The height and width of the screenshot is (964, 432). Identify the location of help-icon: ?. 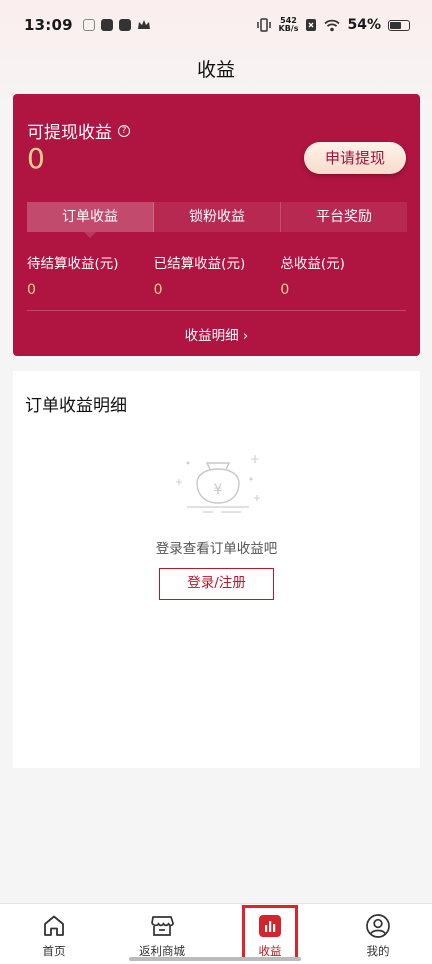
(124, 130).